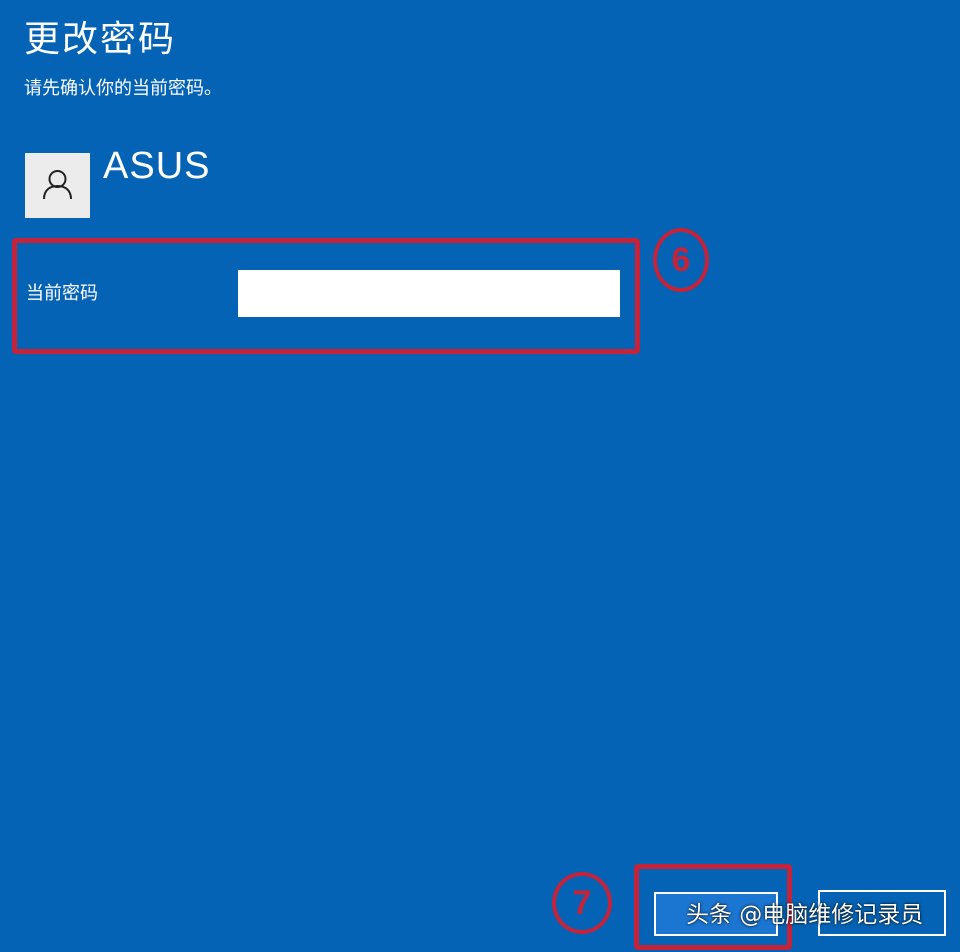 This screenshot has width=960, height=952. Describe the element at coordinates (326, 296) in the screenshot. I see `annotation-box-password` at that location.